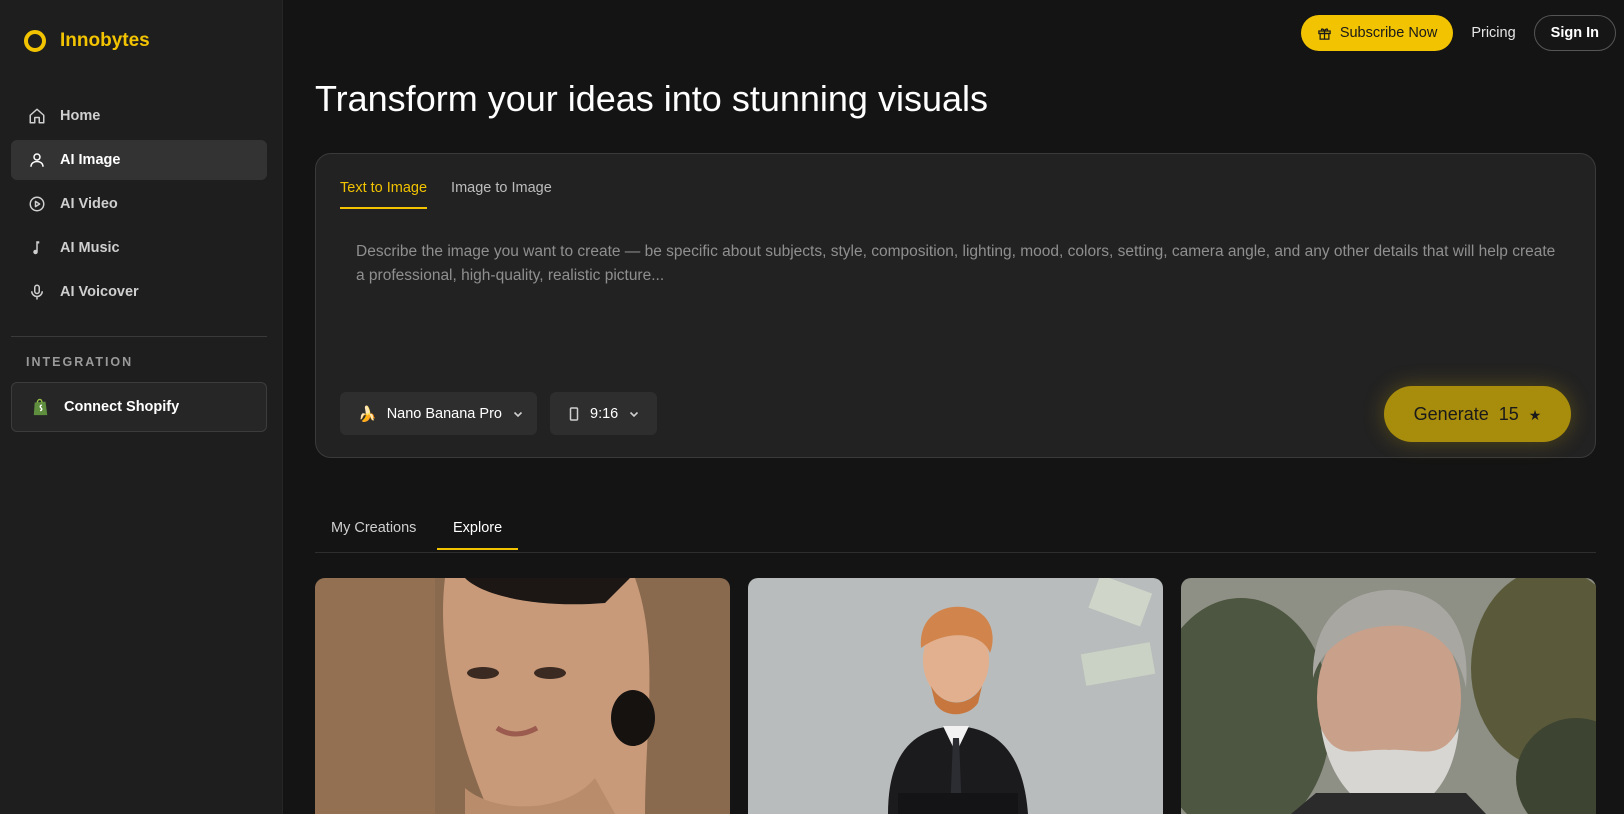 Image resolution: width=1624 pixels, height=814 pixels. I want to click on connect-shopify-button: Connect Shopify, so click(139, 407).